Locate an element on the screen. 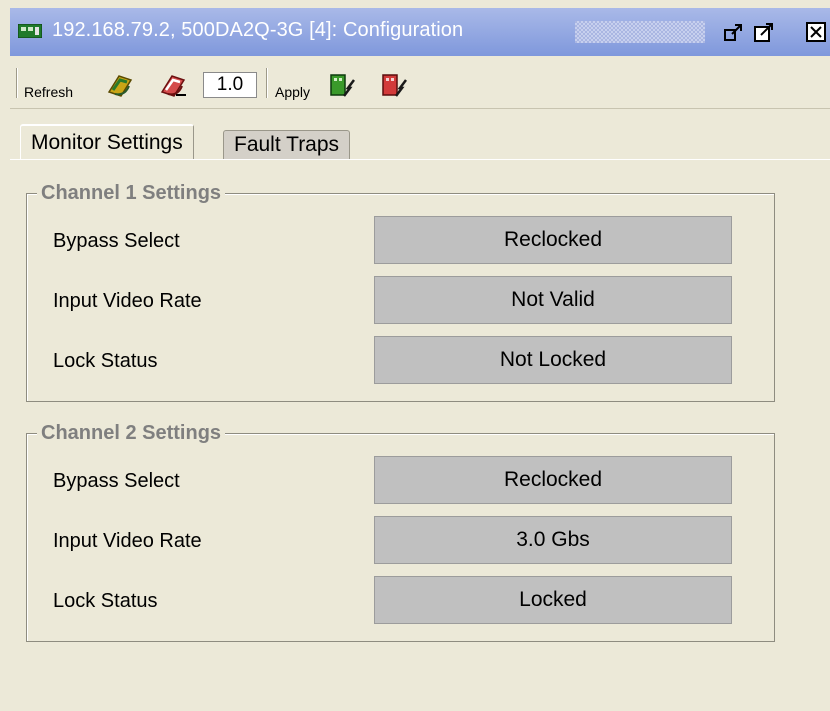  channel-1-video-rate-row: Input Video Rate Not Valid is located at coordinates (400, 301).